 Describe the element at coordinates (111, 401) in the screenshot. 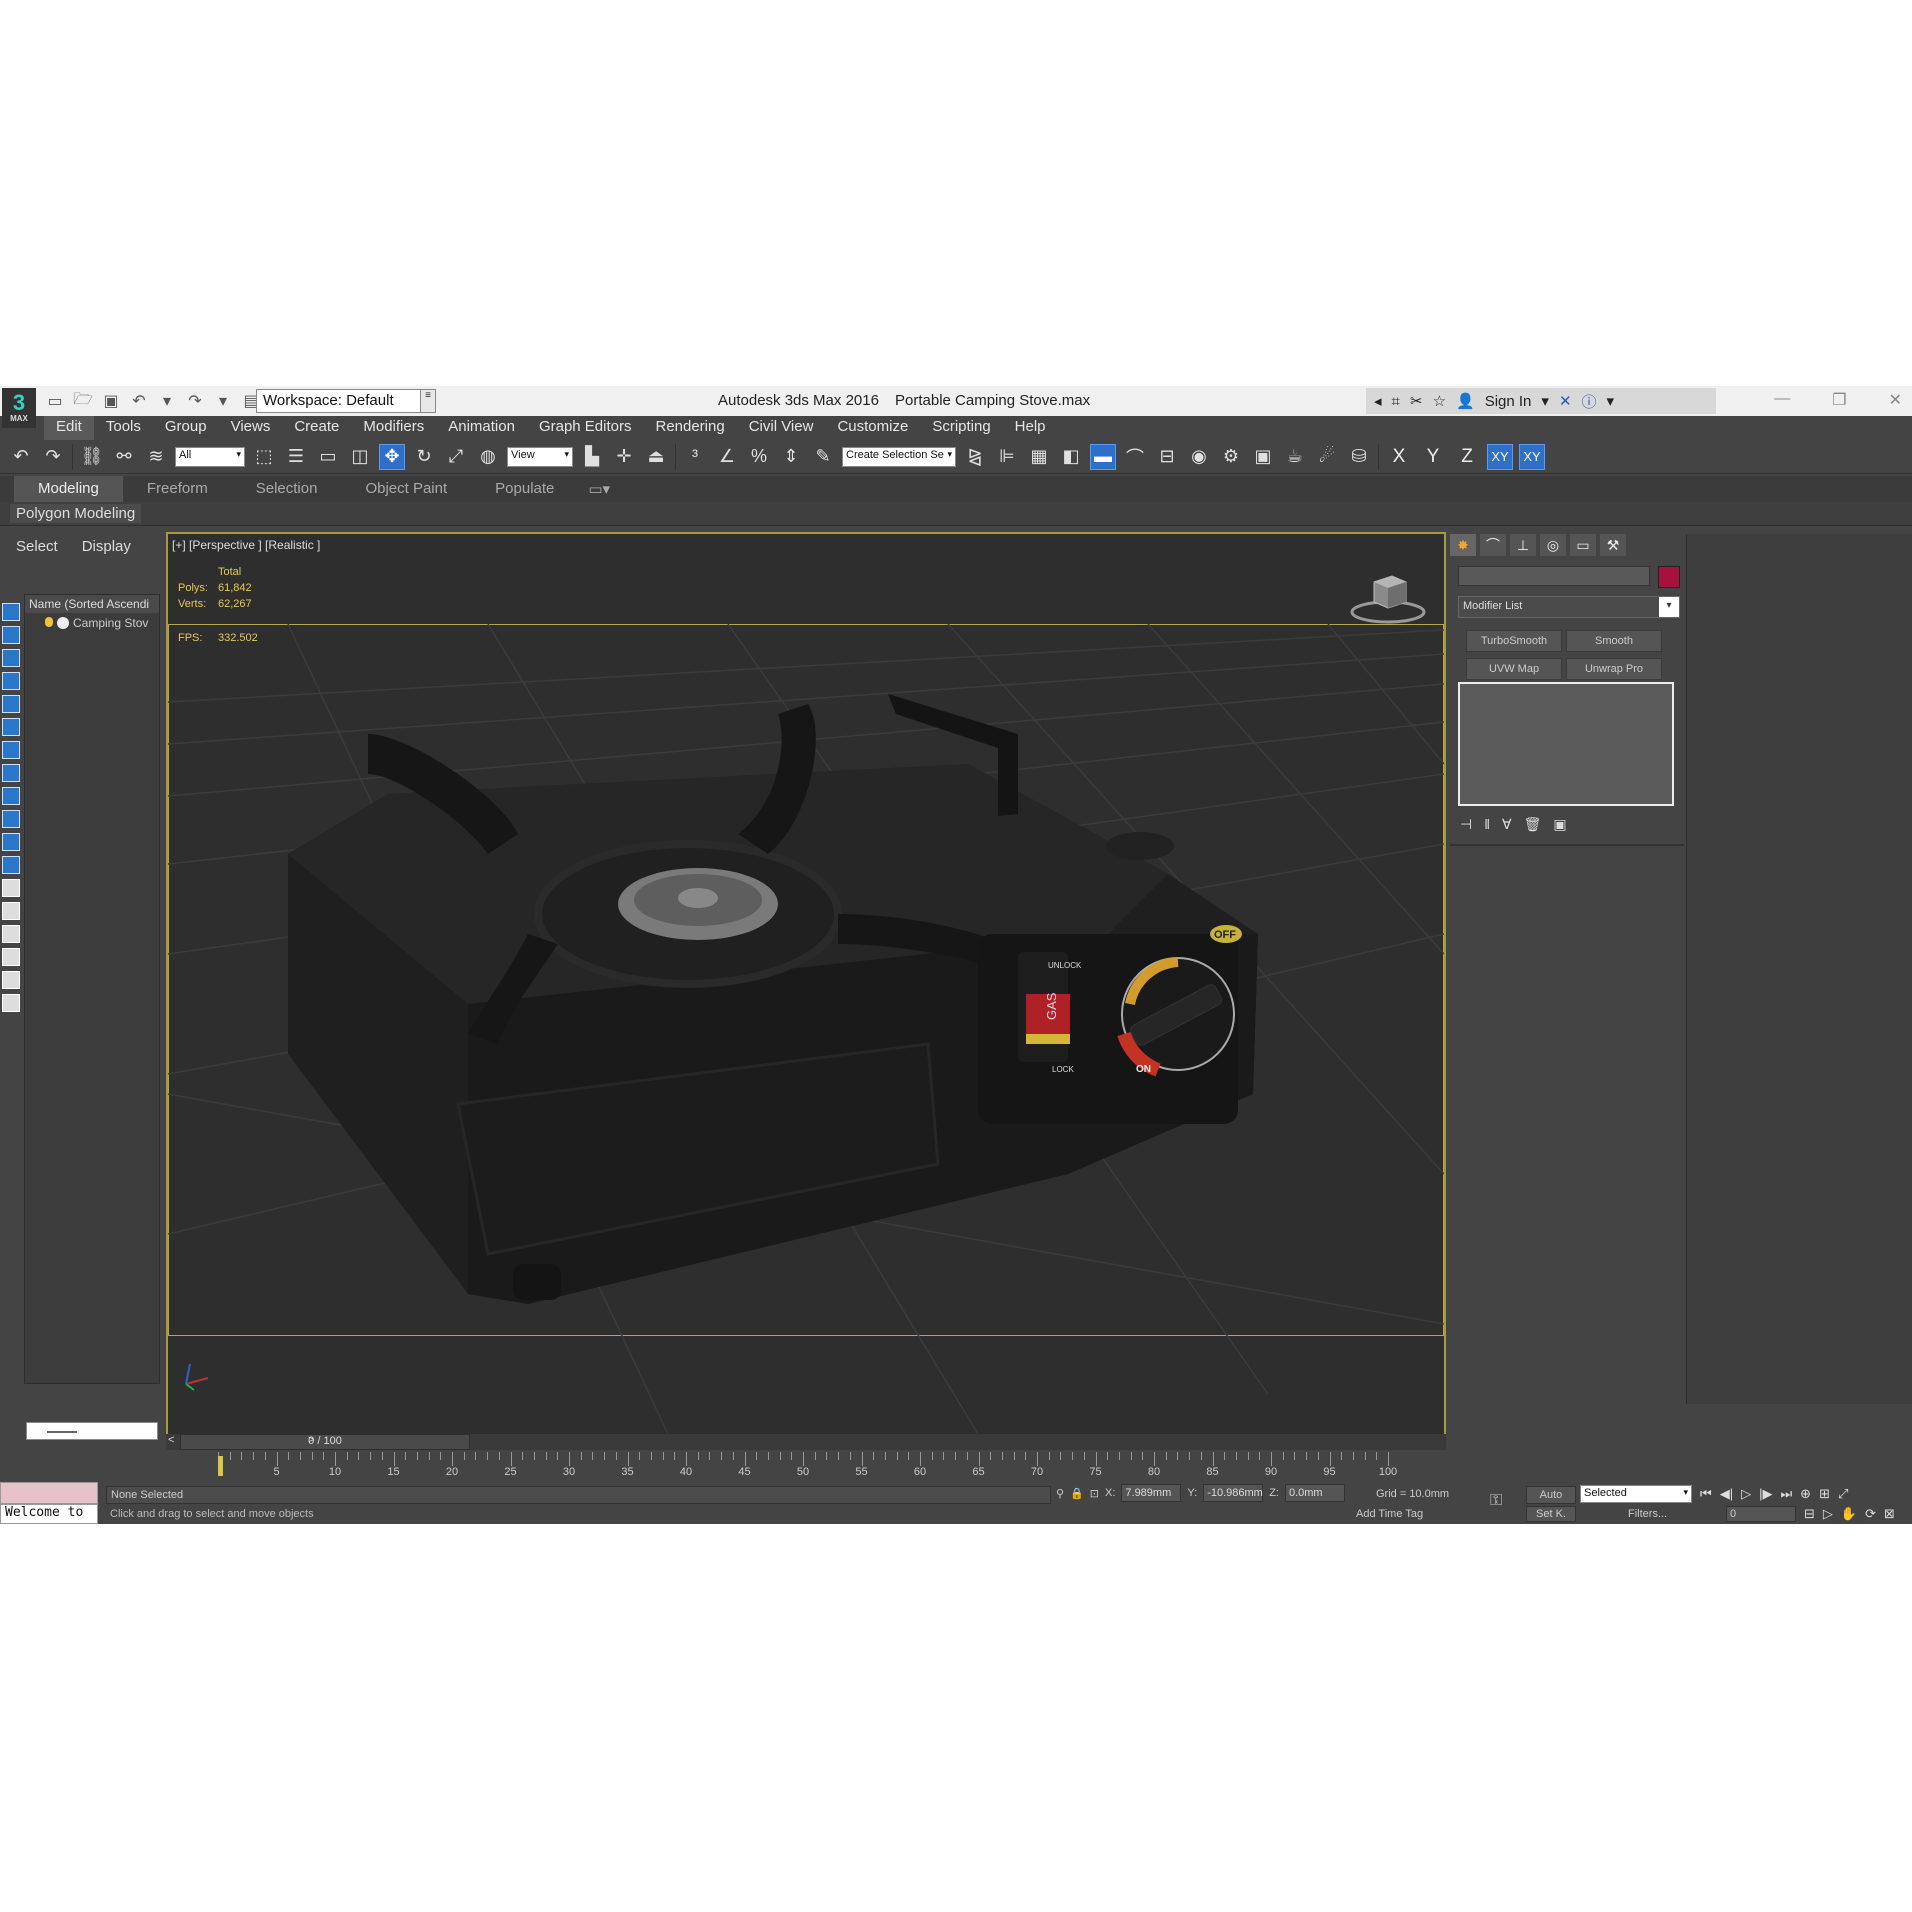

I see `save-file-icon: ▣` at that location.